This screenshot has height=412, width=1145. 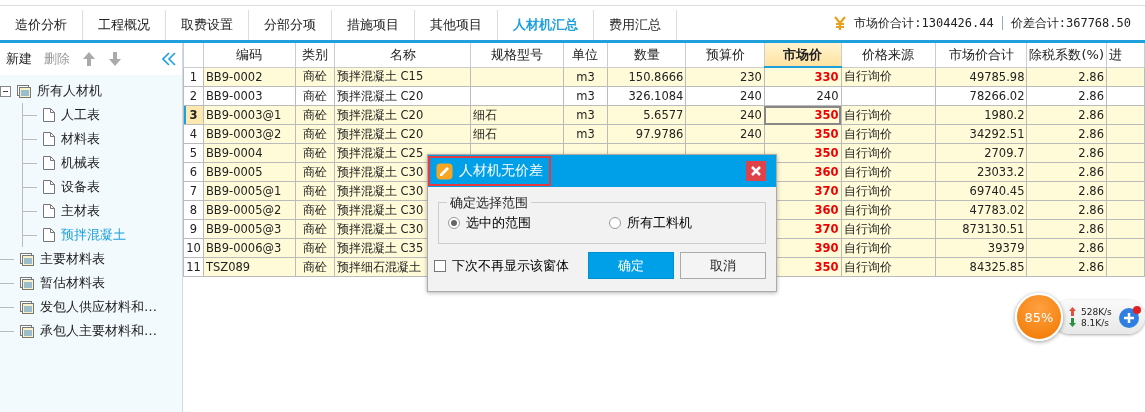 What do you see at coordinates (1066, 96) in the screenshot?
I see `table-cell: 2.86` at bounding box center [1066, 96].